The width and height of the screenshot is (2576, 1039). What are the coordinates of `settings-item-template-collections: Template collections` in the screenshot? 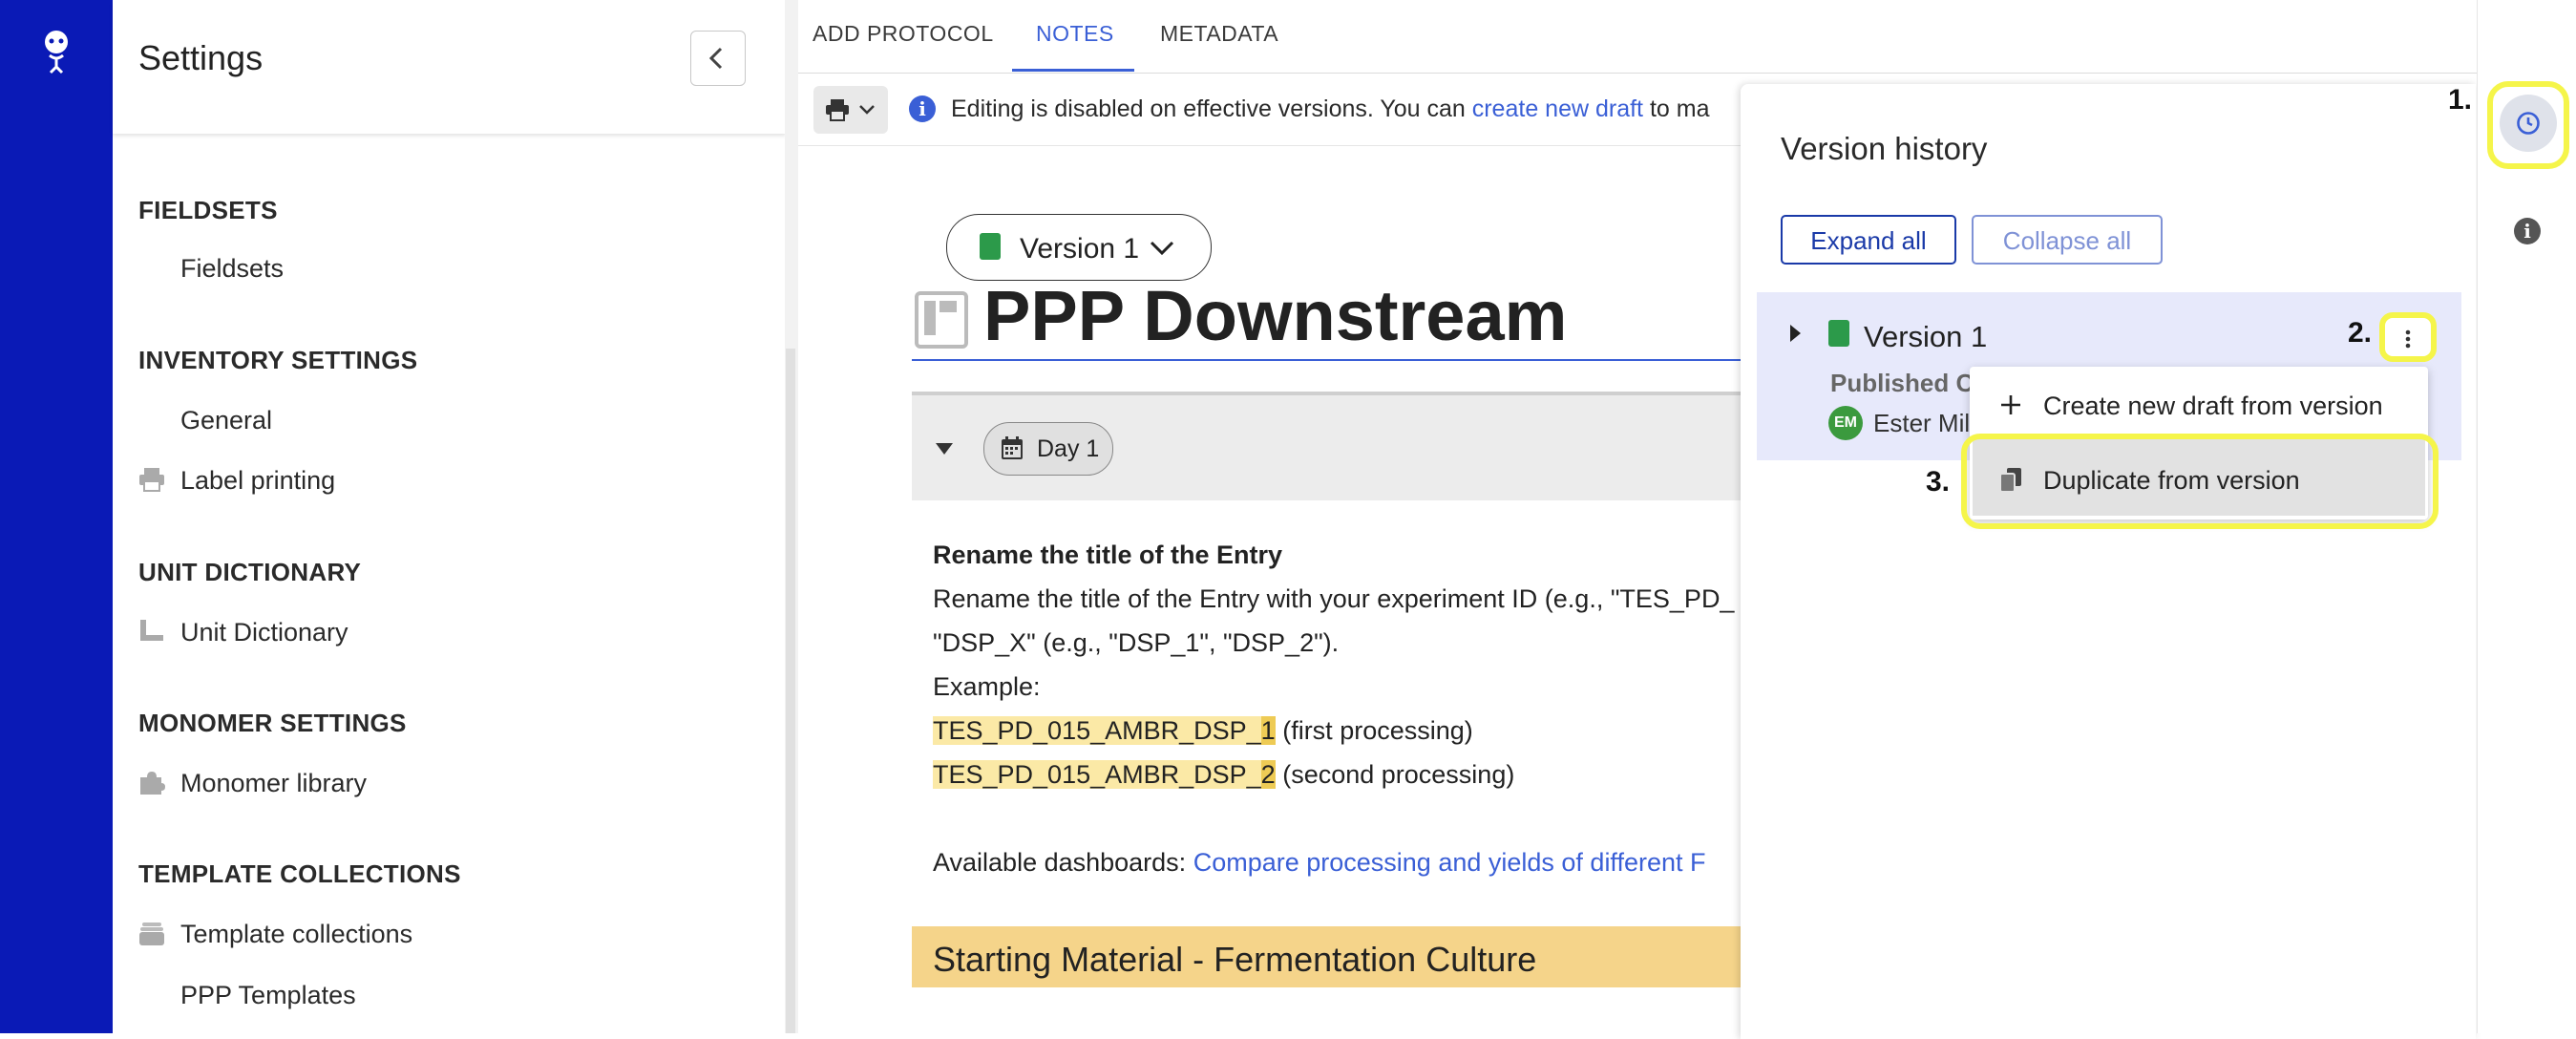 It's located at (296, 934).